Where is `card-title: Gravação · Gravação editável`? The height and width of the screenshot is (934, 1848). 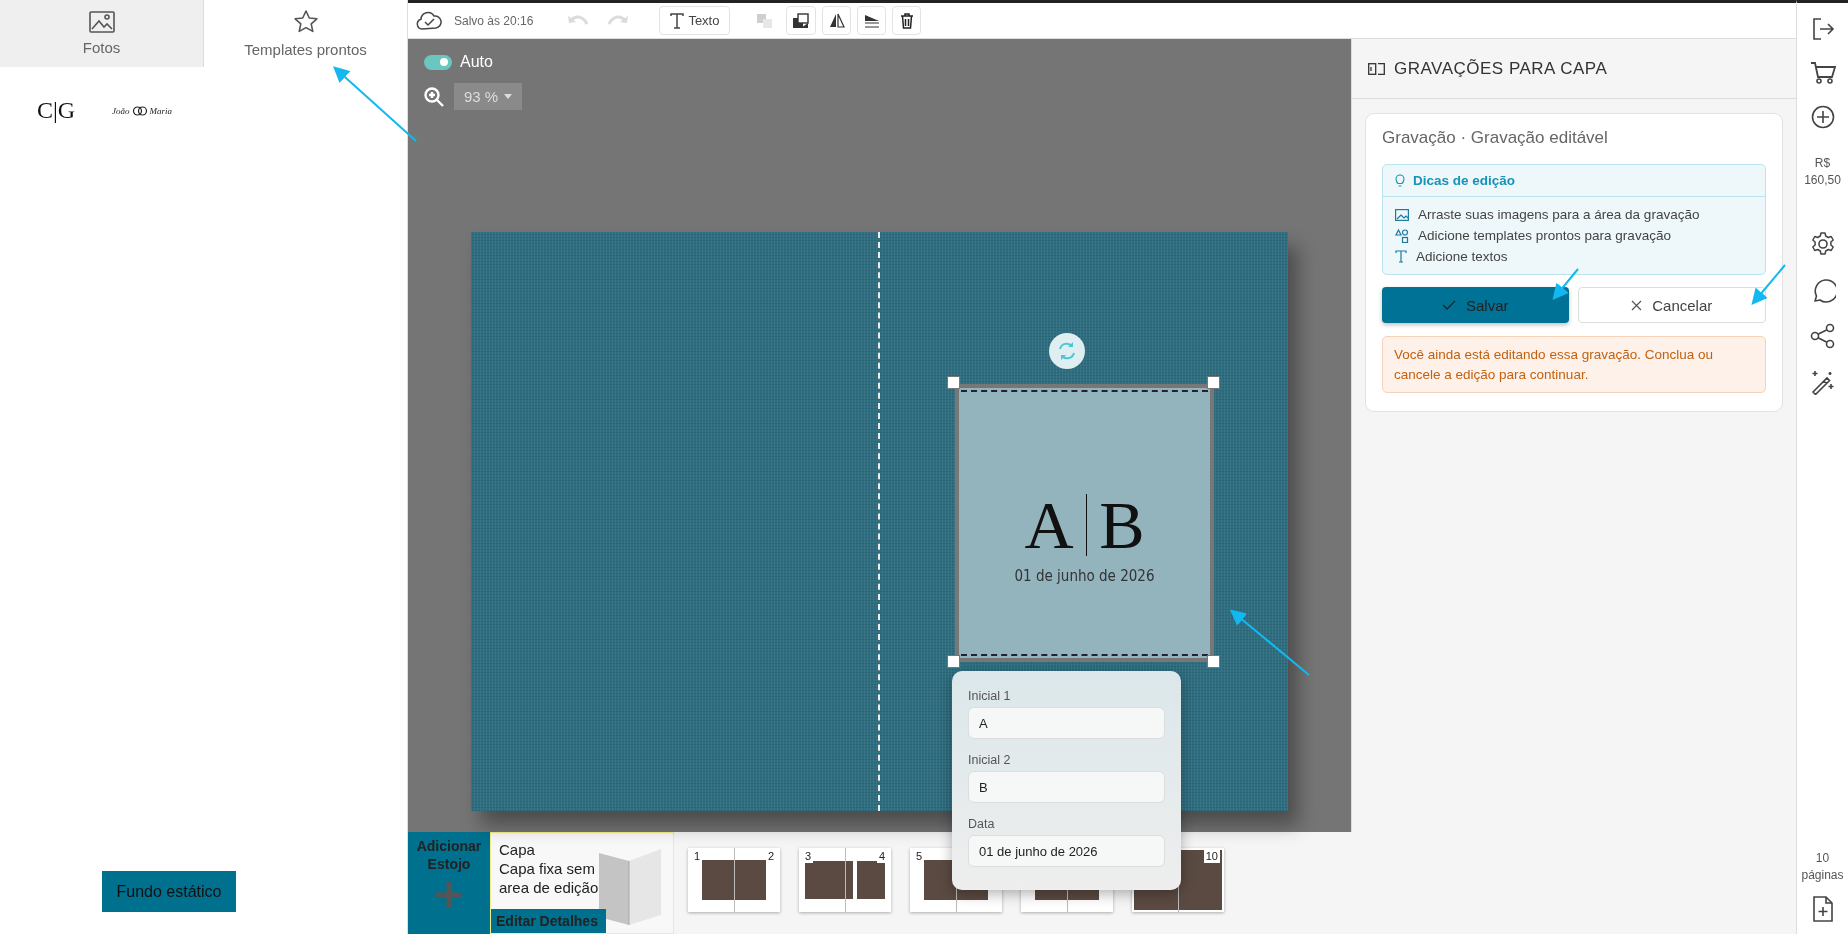
card-title: Gravação · Gravação editável is located at coordinates (1495, 138).